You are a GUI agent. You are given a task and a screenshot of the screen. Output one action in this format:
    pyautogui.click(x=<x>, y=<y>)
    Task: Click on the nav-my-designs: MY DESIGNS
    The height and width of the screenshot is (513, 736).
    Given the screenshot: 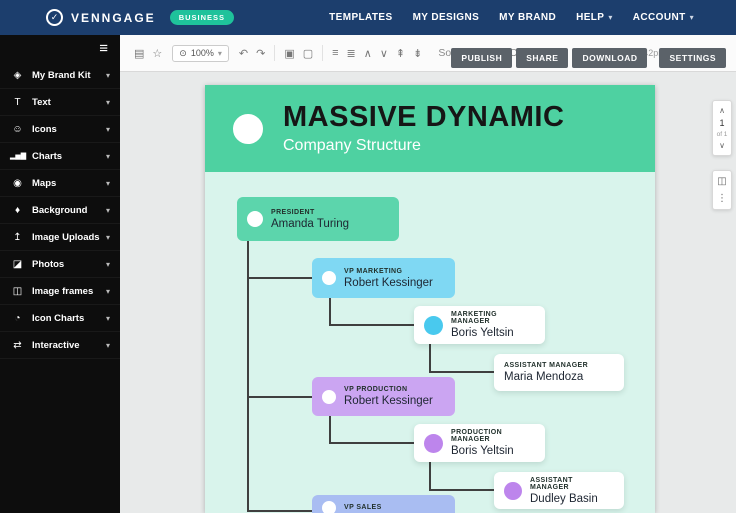 What is the action you would take?
    pyautogui.click(x=446, y=17)
    